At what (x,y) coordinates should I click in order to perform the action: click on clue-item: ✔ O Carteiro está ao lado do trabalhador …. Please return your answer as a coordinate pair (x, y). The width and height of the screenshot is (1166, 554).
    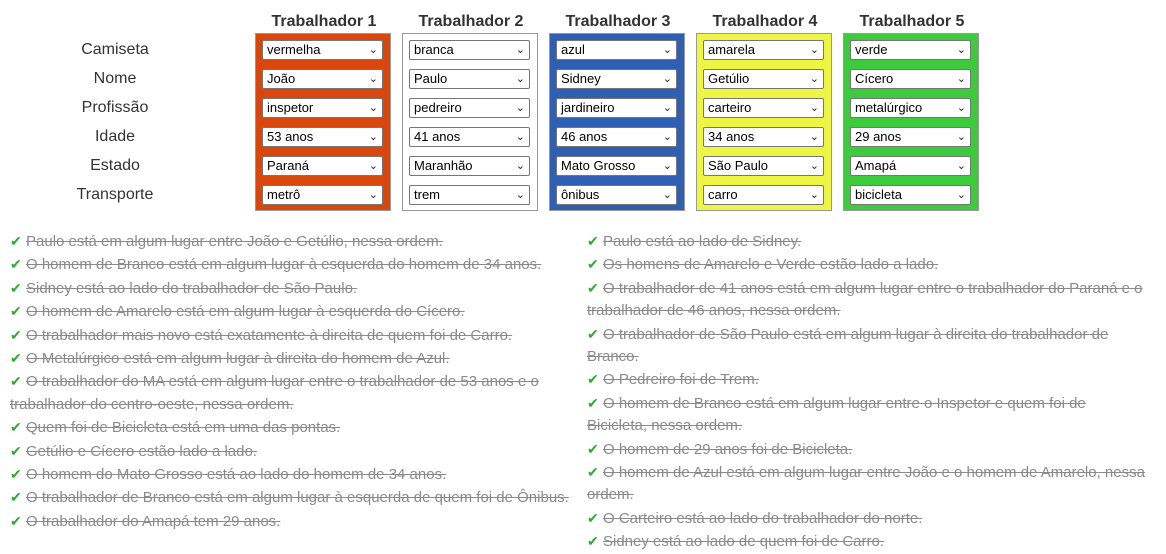
    Looking at the image, I should click on (867, 518).